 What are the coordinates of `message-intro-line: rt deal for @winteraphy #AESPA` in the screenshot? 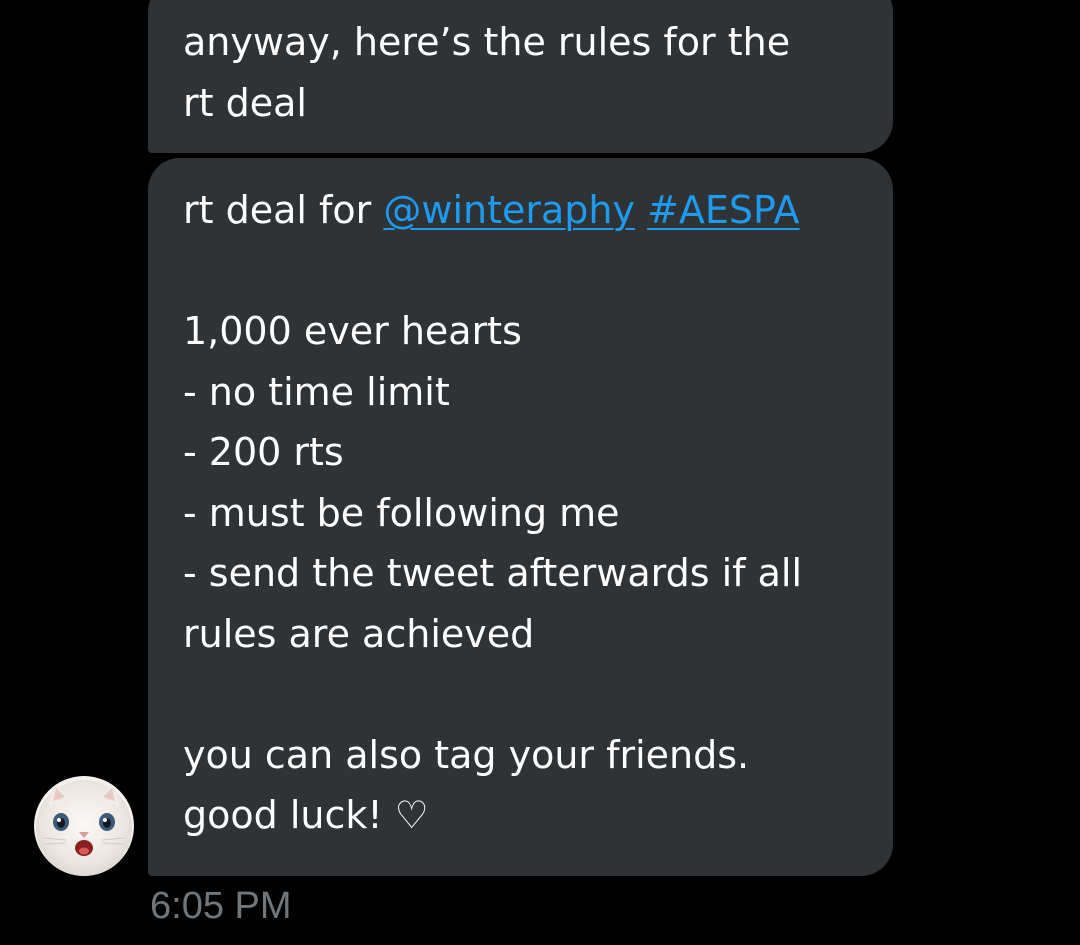 It's located at (523, 210).